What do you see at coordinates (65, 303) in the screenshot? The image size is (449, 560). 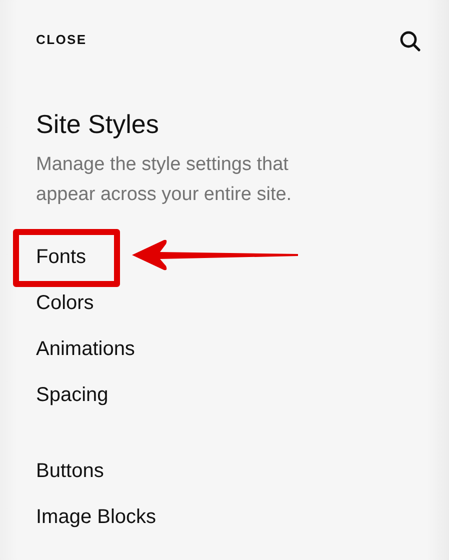 I see `menu-item: Colors` at bounding box center [65, 303].